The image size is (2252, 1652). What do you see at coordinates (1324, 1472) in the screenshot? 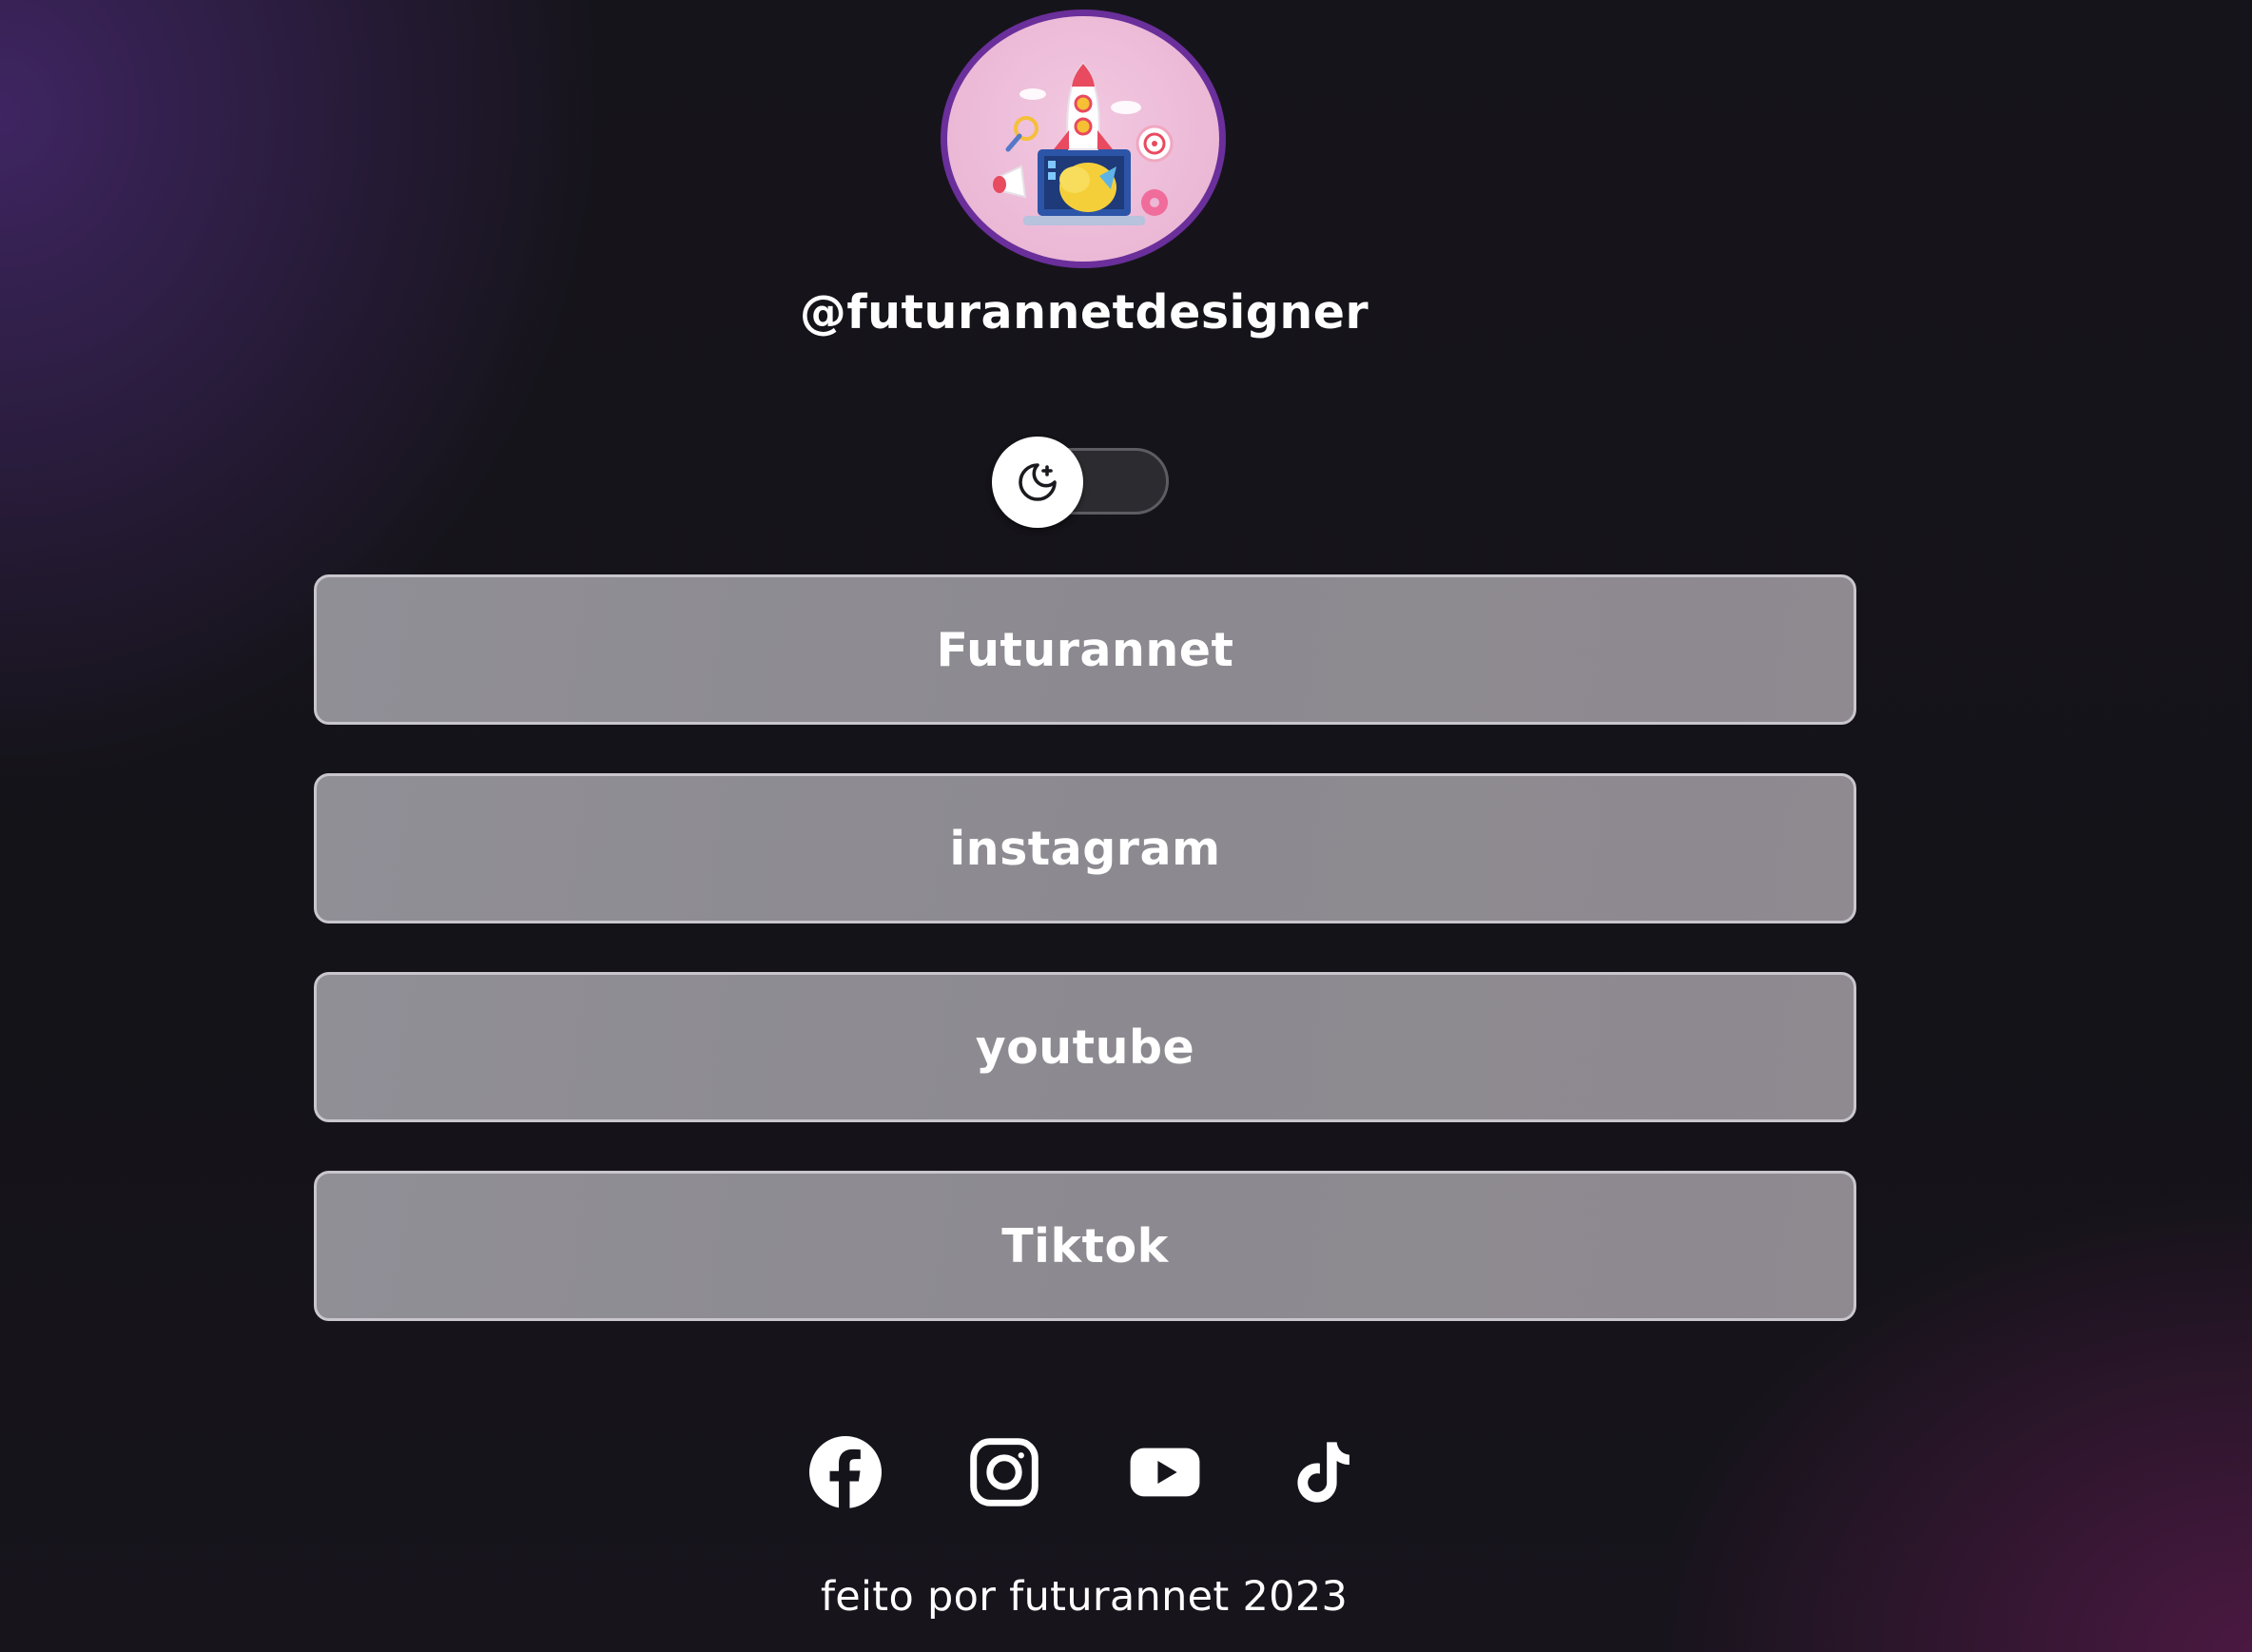
I see `tiktok-icon` at bounding box center [1324, 1472].